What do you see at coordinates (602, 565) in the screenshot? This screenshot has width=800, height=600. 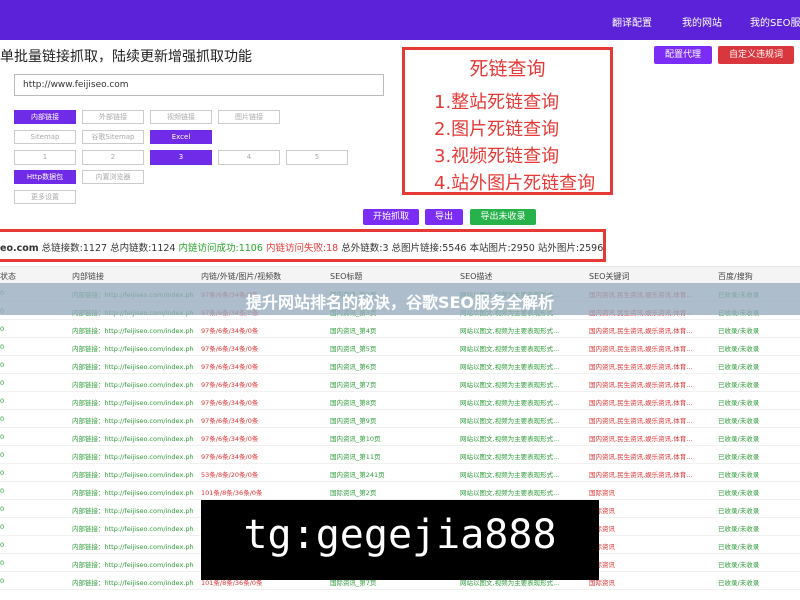 I see `table-cell: 国际资讯` at bounding box center [602, 565].